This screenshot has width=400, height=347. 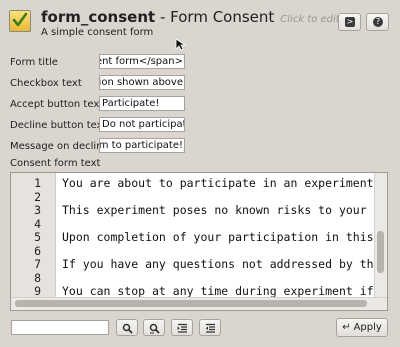 I want to click on line-number: 5, so click(x=37, y=237).